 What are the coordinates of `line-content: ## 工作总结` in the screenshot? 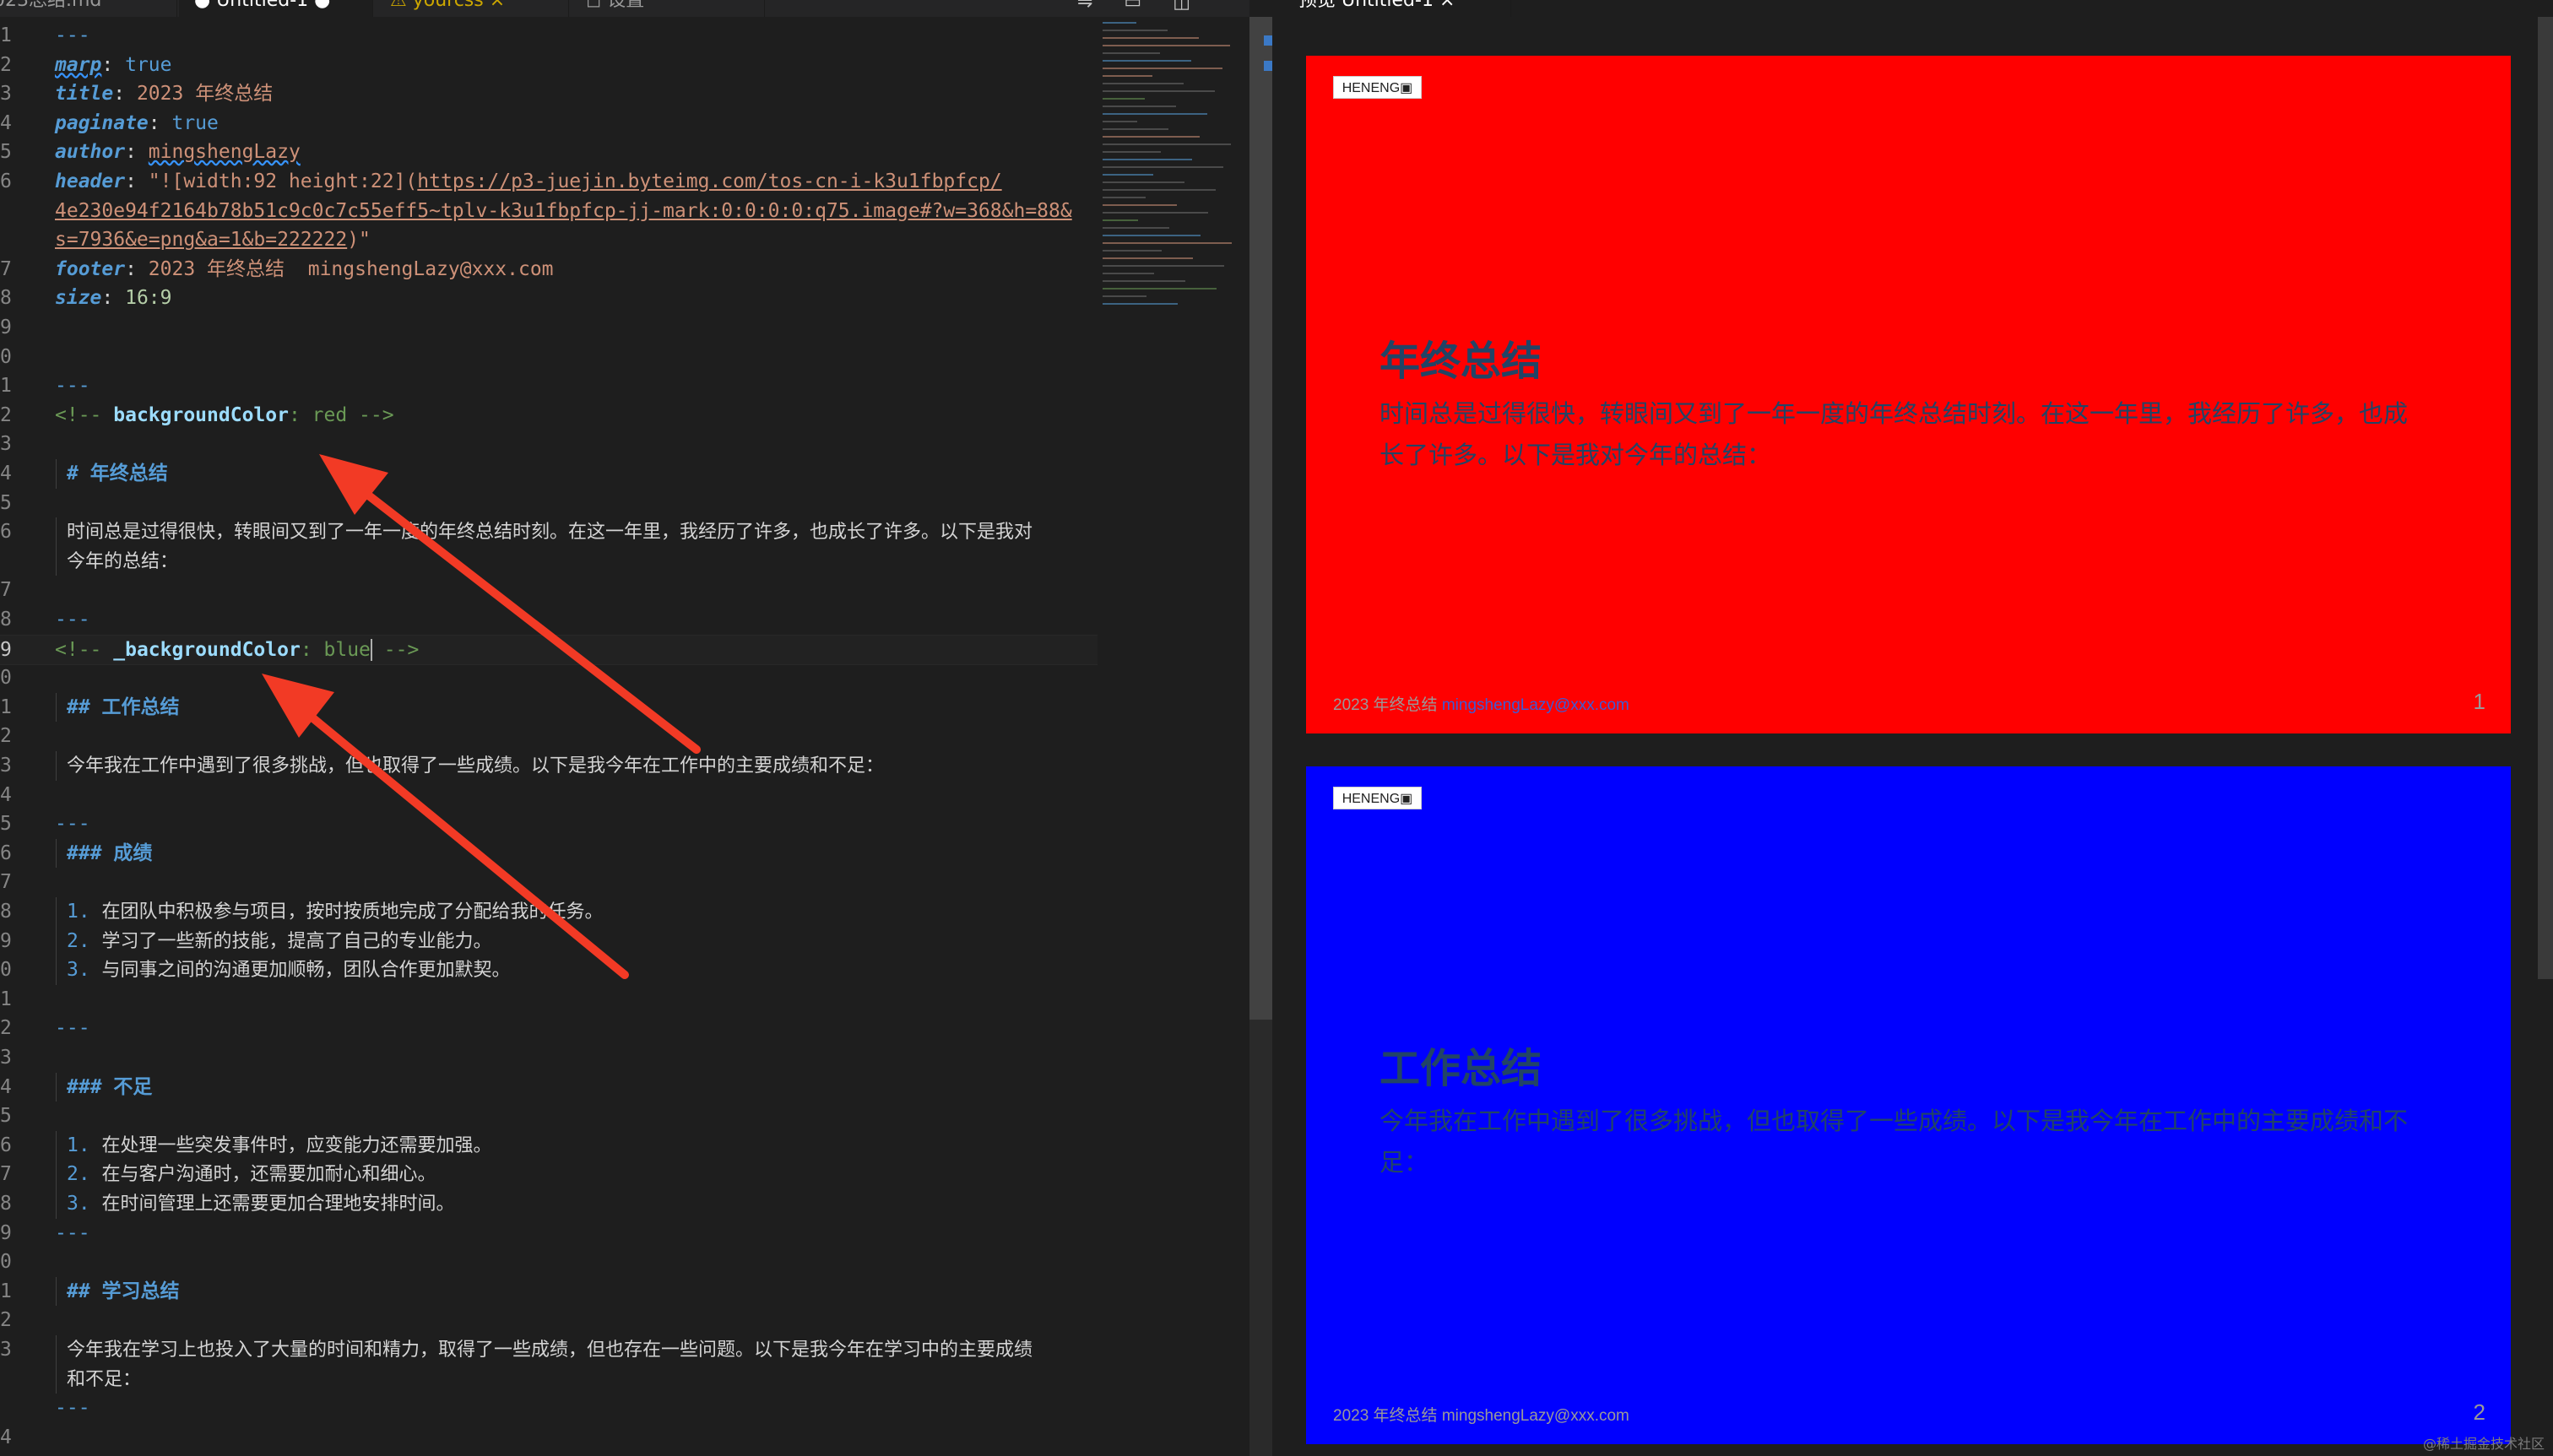 It's located at (123, 708).